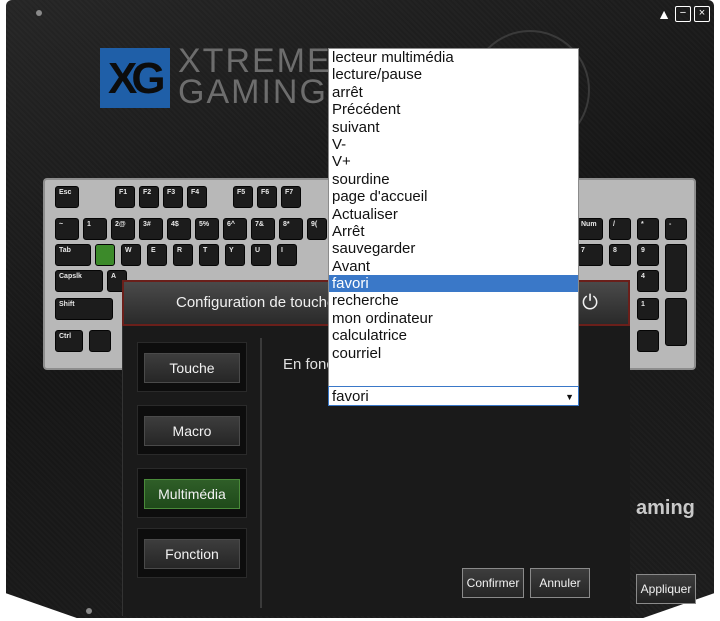 This screenshot has width=720, height=621. What do you see at coordinates (123, 229) in the screenshot?
I see `key: 2@` at bounding box center [123, 229].